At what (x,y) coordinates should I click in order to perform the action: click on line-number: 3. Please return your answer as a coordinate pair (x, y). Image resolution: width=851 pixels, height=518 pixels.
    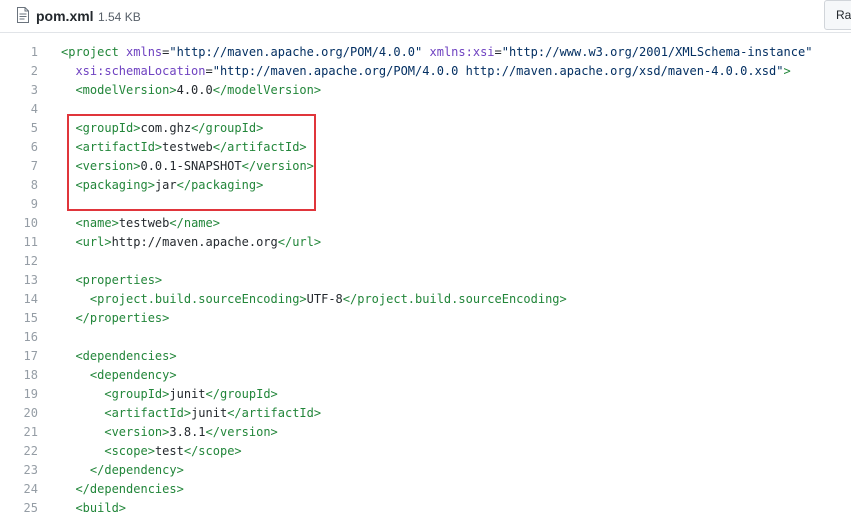
    Looking at the image, I should click on (19, 90).